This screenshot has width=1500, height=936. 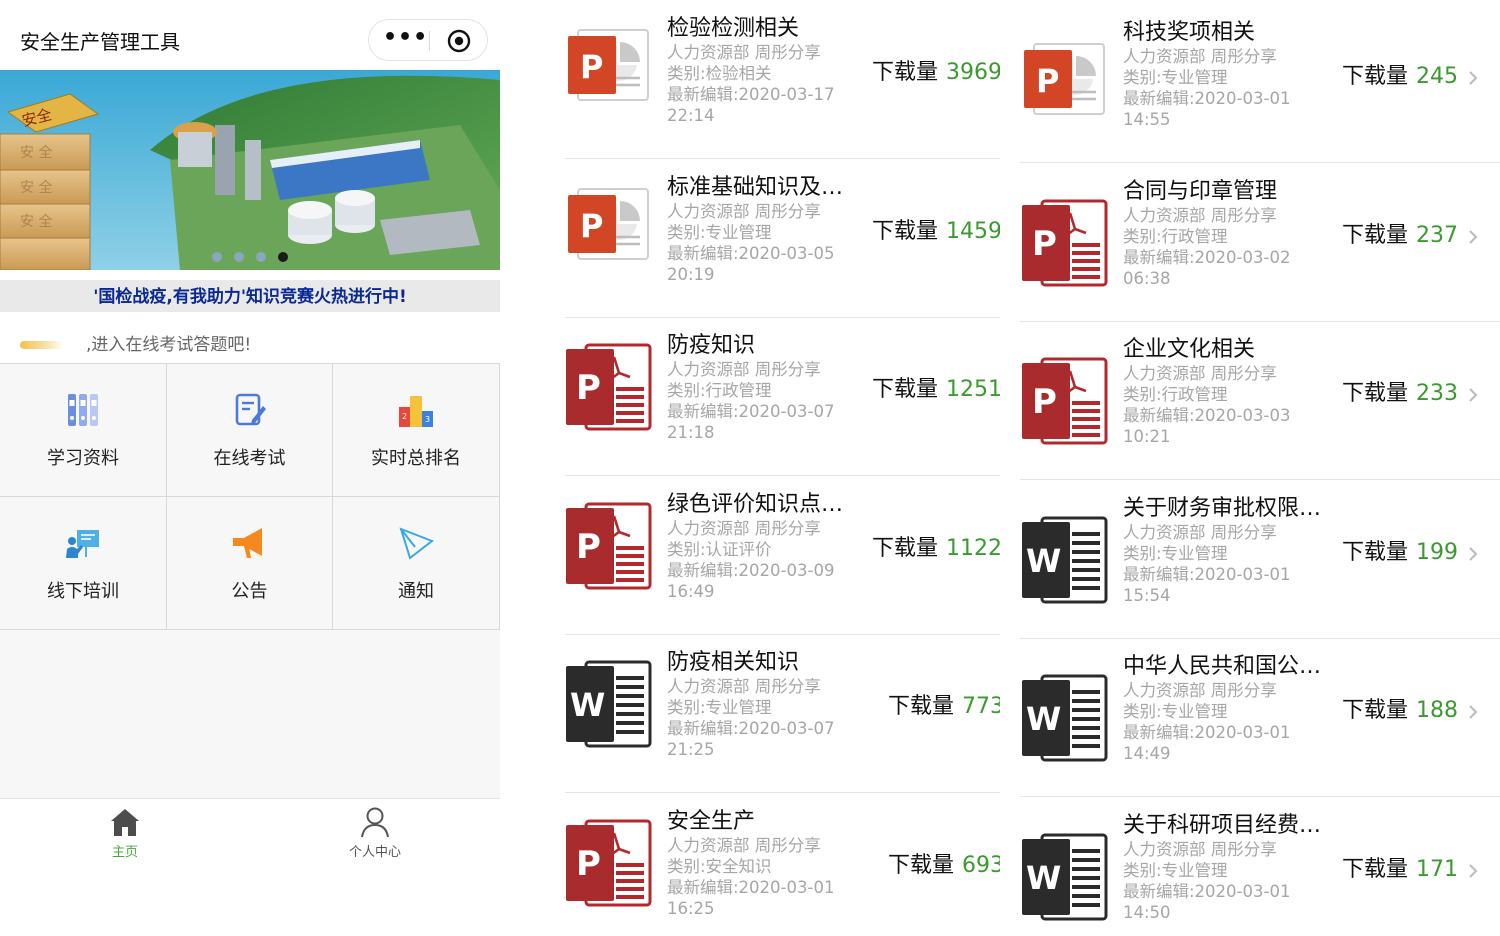 What do you see at coordinates (973, 231) in the screenshot?
I see `download-number: 1459` at bounding box center [973, 231].